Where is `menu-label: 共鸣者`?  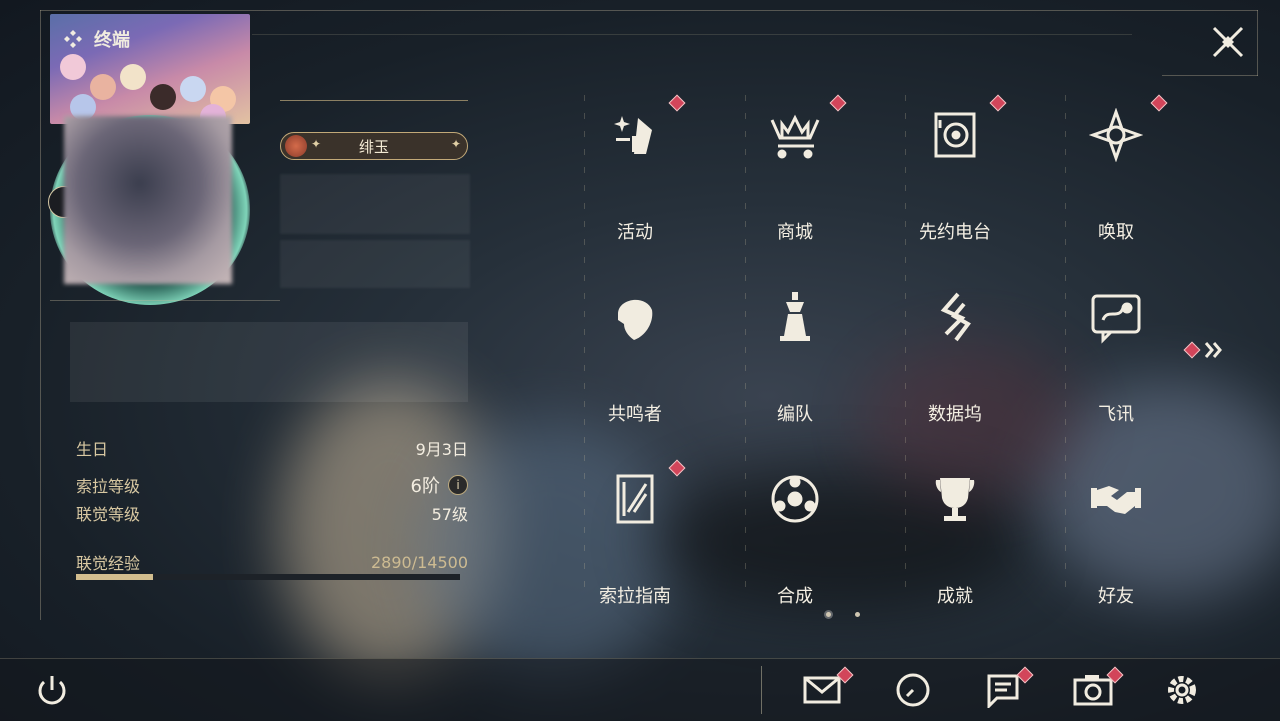 menu-label: 共鸣者 is located at coordinates (635, 414).